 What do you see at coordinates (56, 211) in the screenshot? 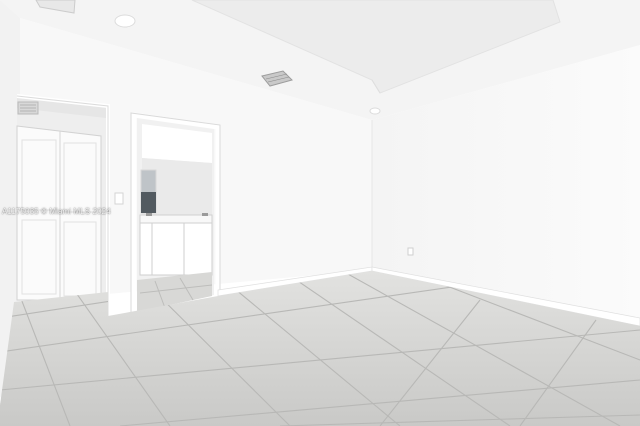
I see `mls-watermark: A1175035 © Miami MLS 2024` at bounding box center [56, 211].